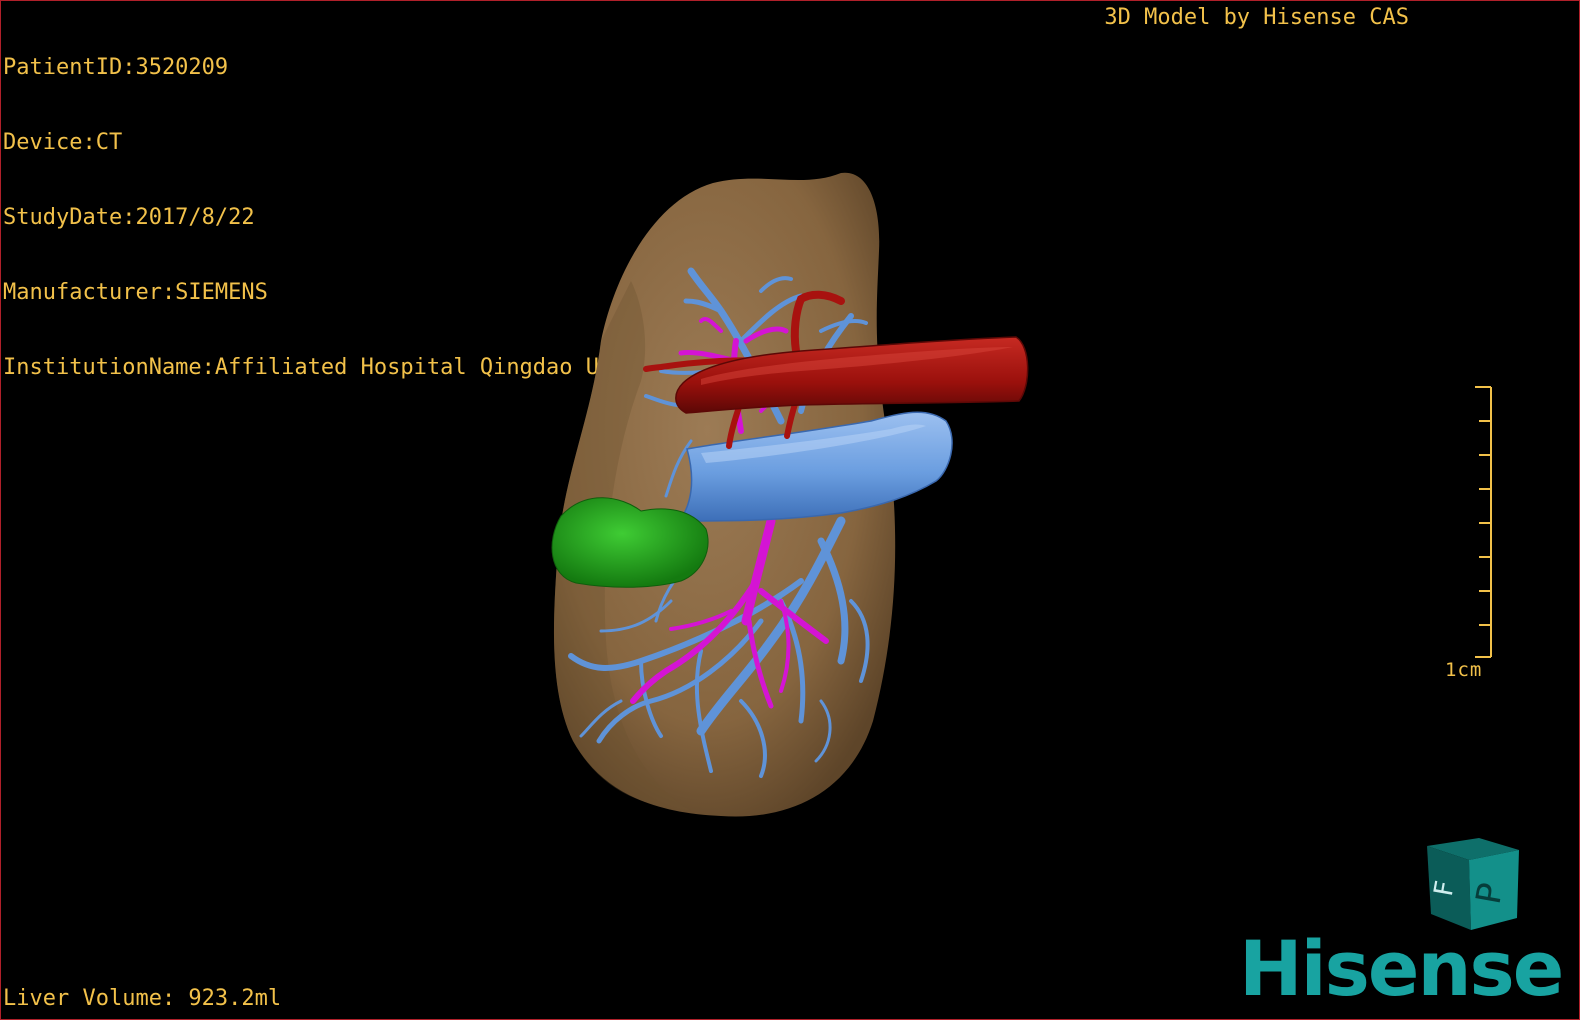 Image resolution: width=1580 pixels, height=1020 pixels. Describe the element at coordinates (1483, 522) in the screenshot. I see `scale-bar` at that location.